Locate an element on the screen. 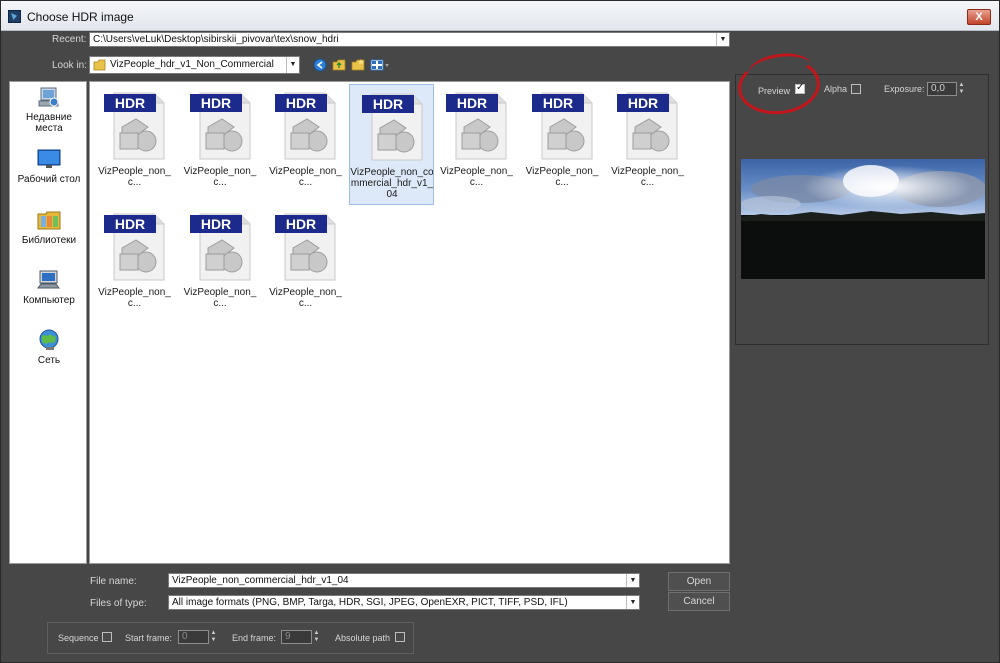 This screenshot has width=1000, height=663. place-recent: Недавние места is located at coordinates (49, 110).